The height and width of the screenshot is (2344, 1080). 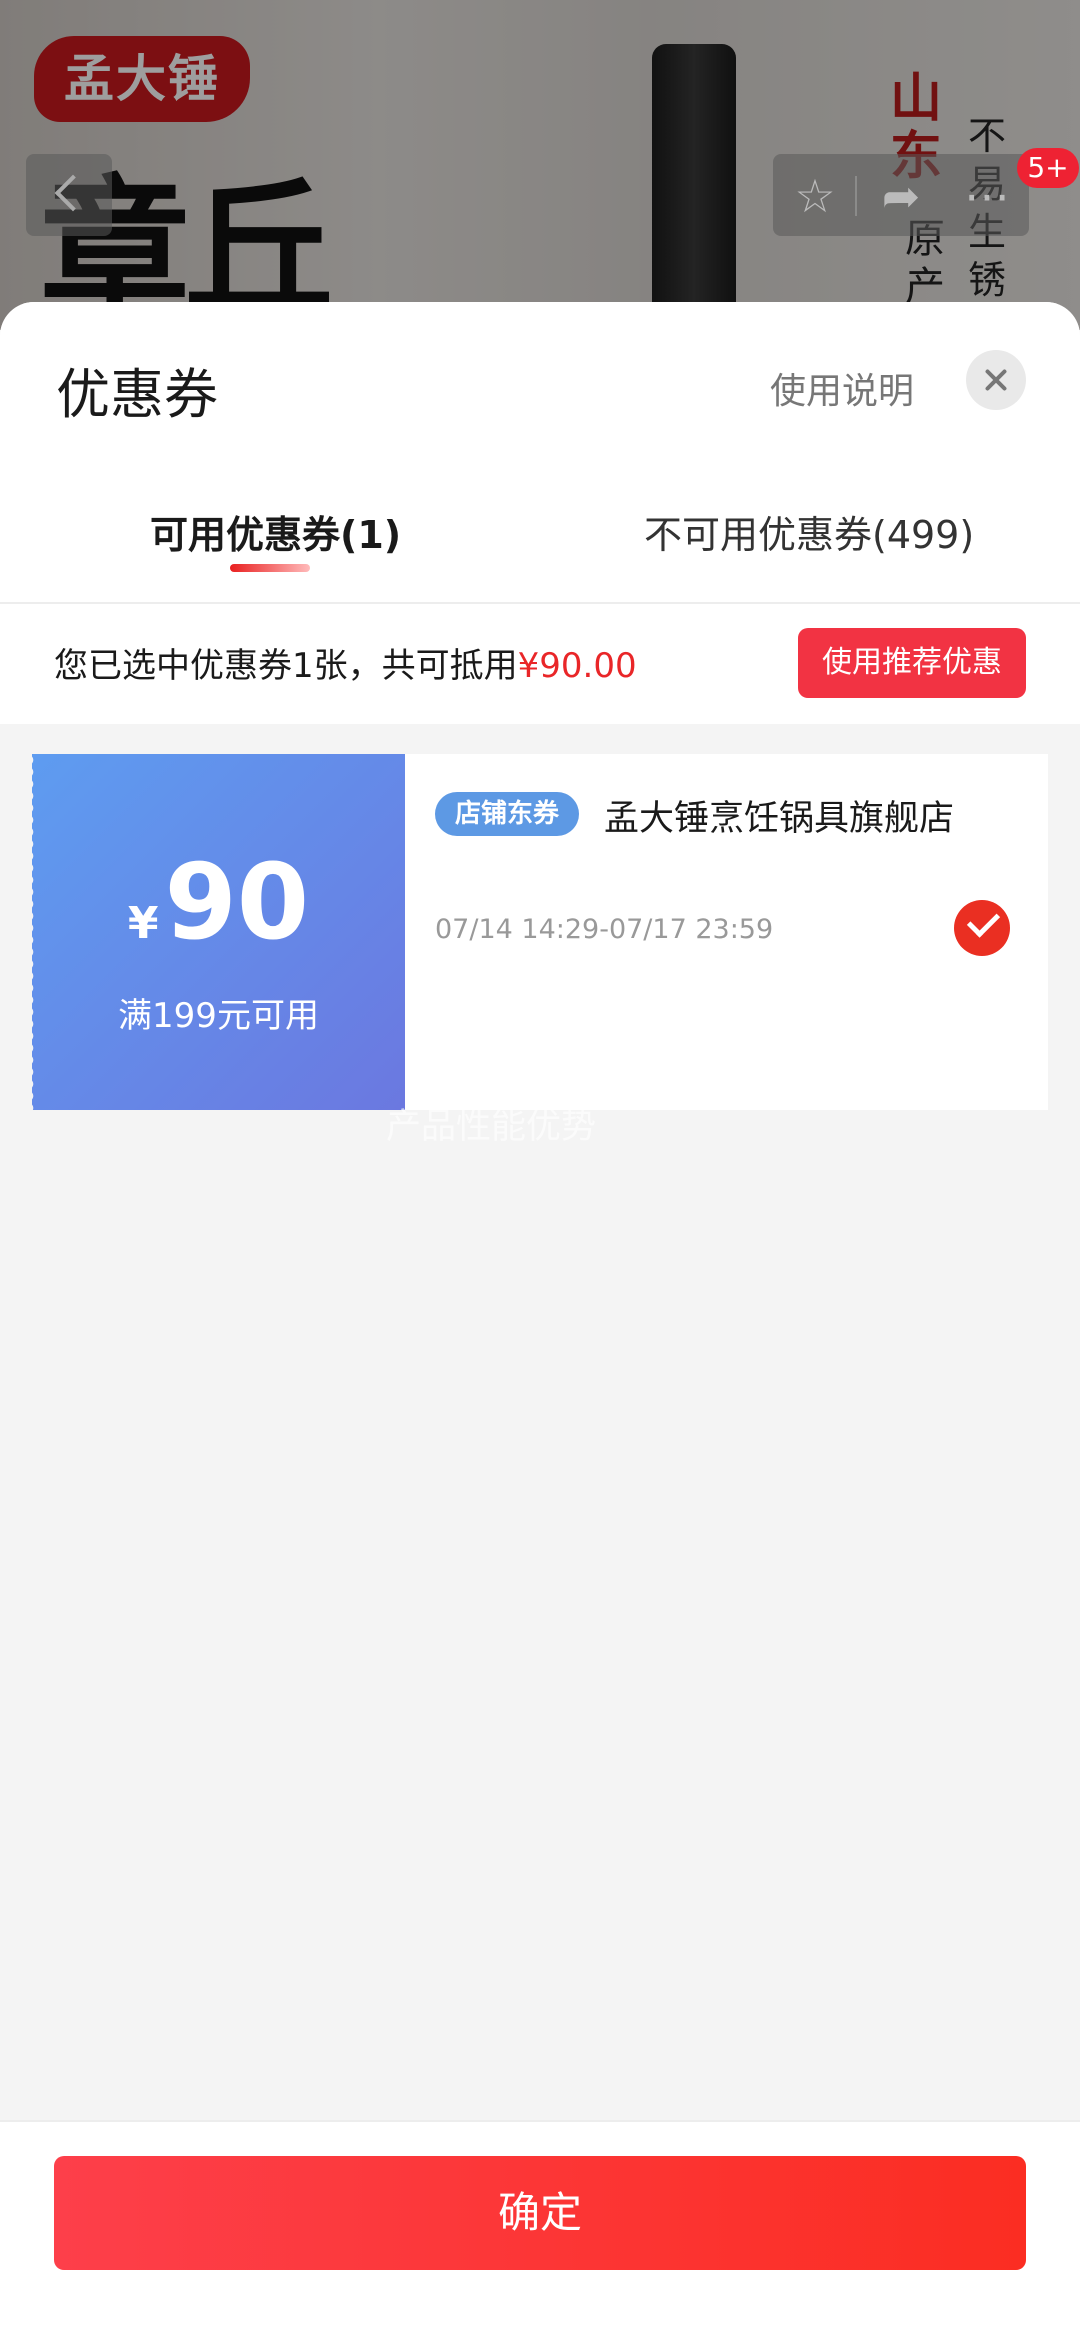 I want to click on coupon-condition: 满199元可用, so click(x=218, y=1016).